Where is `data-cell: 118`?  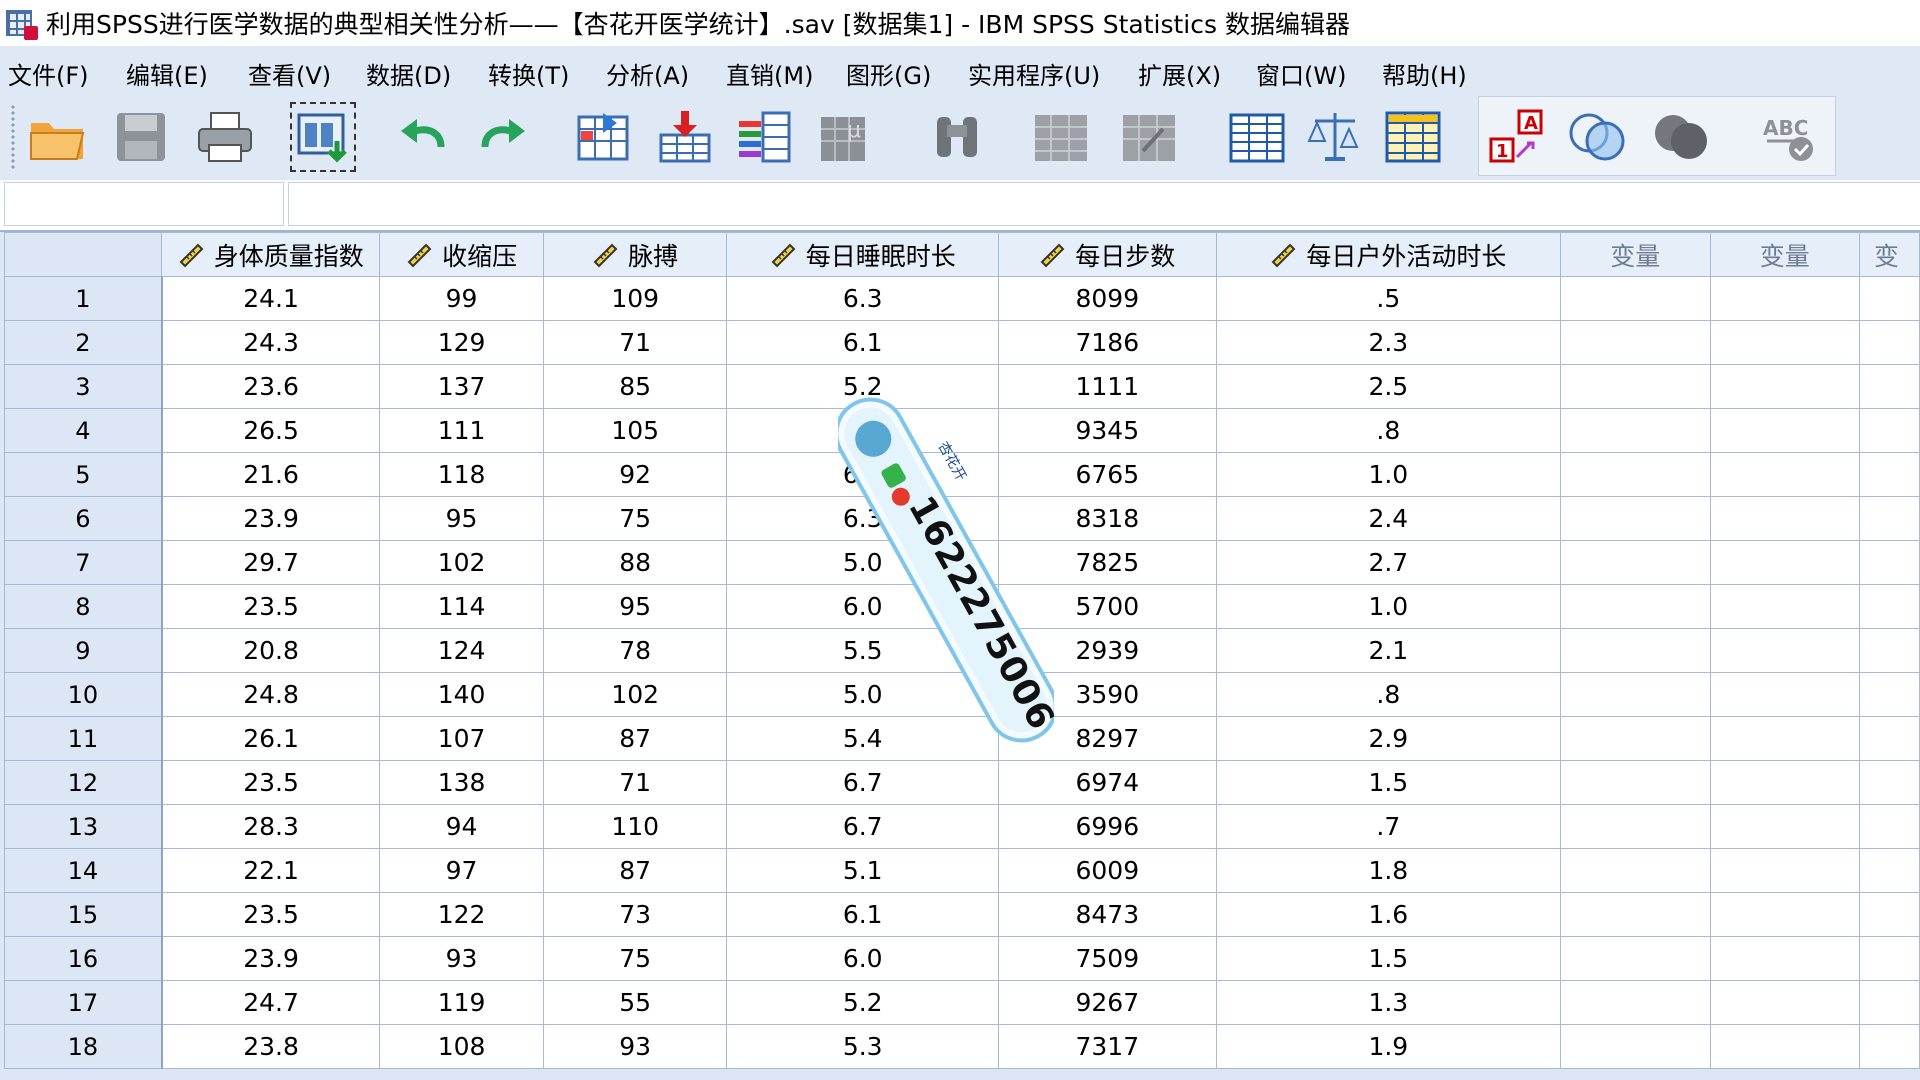
data-cell: 118 is located at coordinates (461, 474).